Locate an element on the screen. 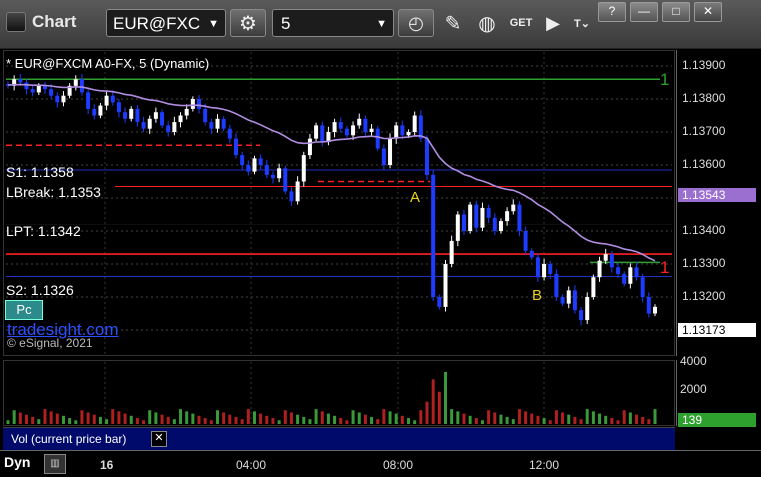 The image size is (761, 477). s2-label: S2: 1.1326 is located at coordinates (40, 290).